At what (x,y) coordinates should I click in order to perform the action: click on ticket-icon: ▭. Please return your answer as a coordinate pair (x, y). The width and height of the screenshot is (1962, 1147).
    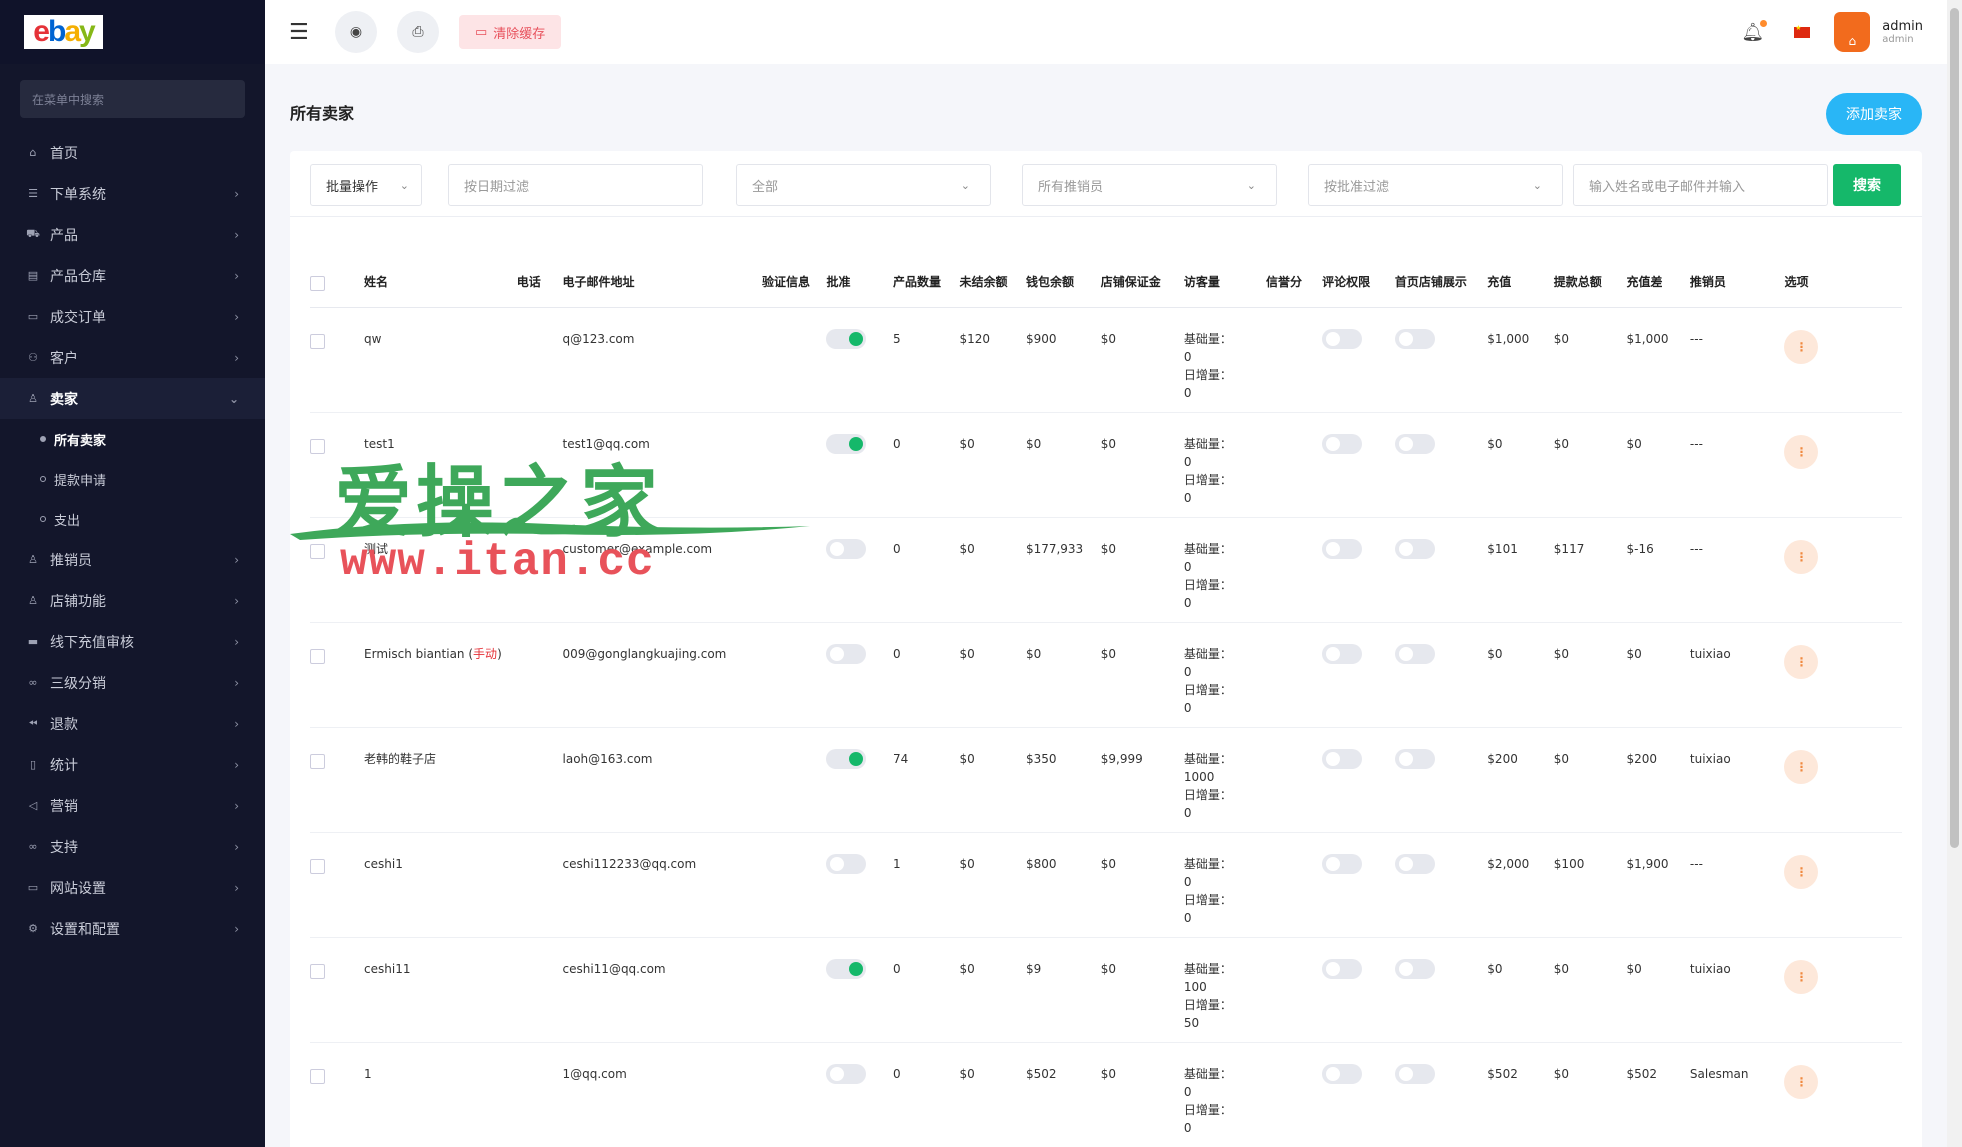
    Looking at the image, I should click on (33, 316).